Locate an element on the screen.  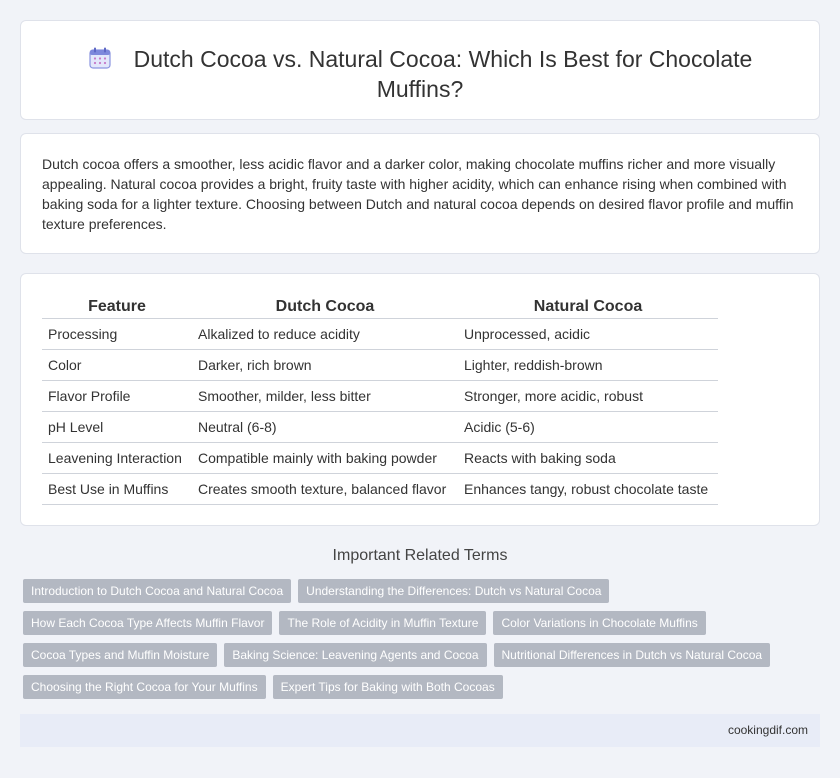
header-dutch-cocoa: Dutch Cocoa is located at coordinates (325, 307).